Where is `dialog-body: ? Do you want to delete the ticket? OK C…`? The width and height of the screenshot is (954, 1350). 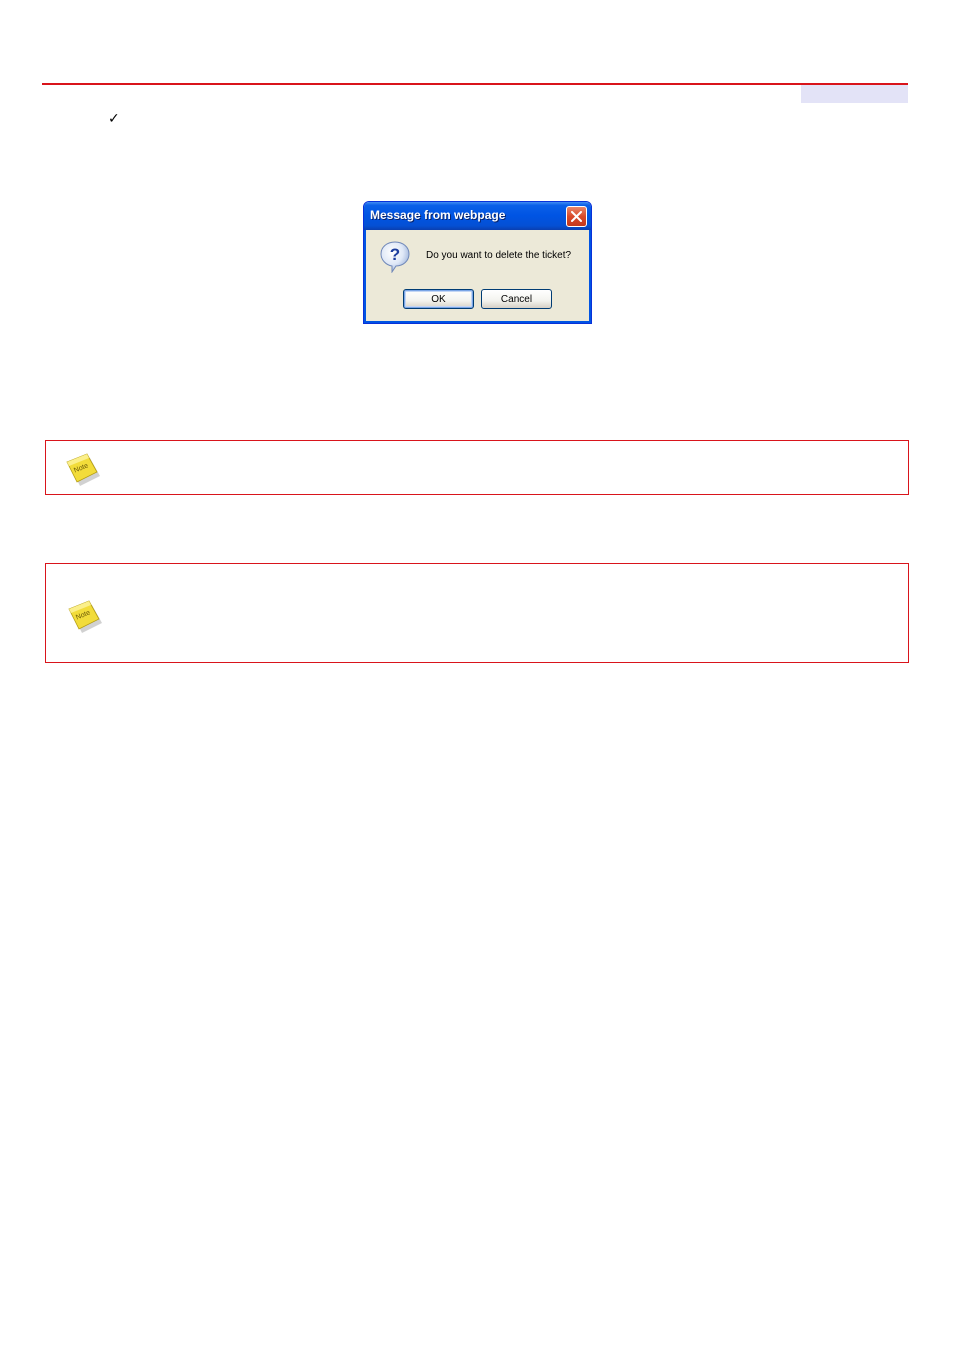 dialog-body: ? Do you want to delete the ticket? OK C… is located at coordinates (477, 276).